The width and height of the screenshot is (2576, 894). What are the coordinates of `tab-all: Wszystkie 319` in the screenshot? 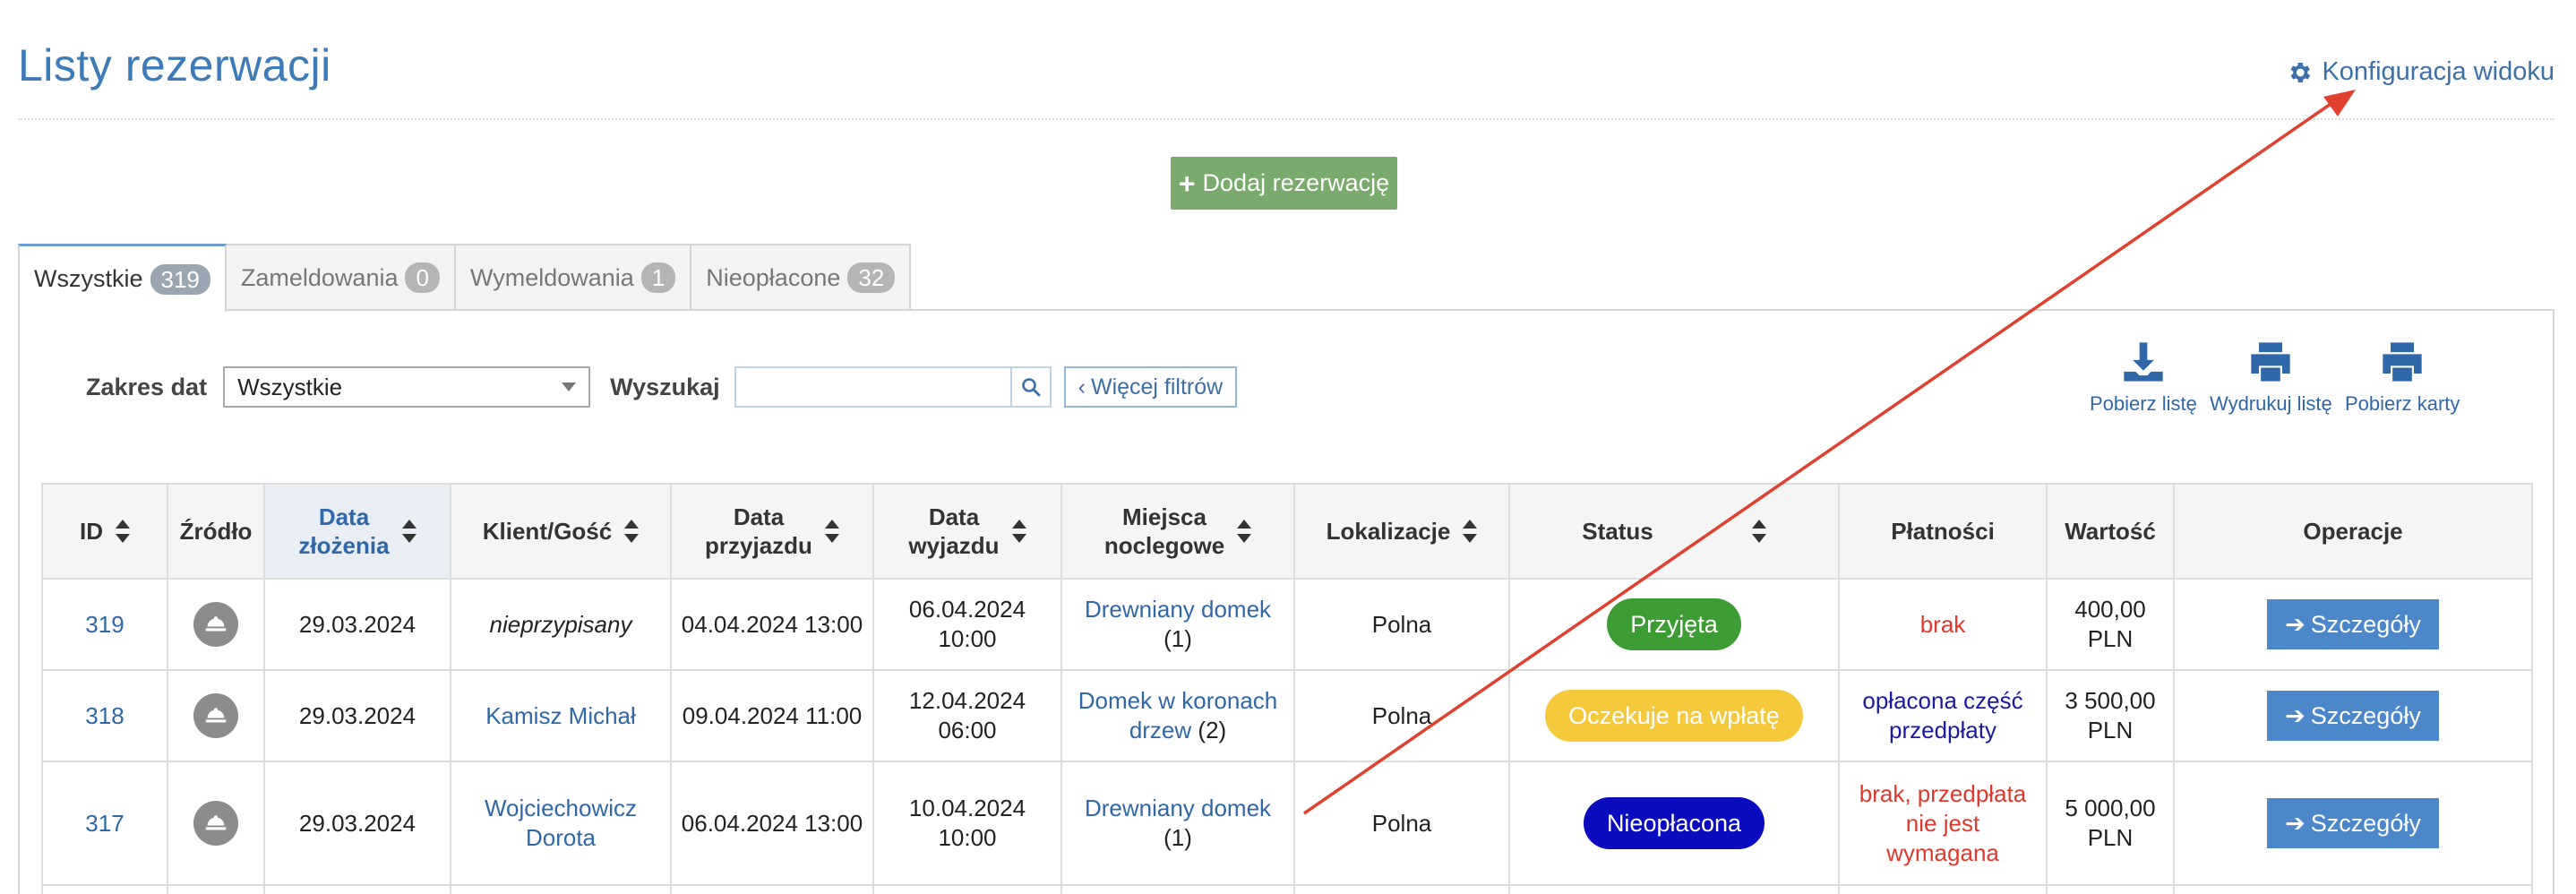 It's located at (122, 278).